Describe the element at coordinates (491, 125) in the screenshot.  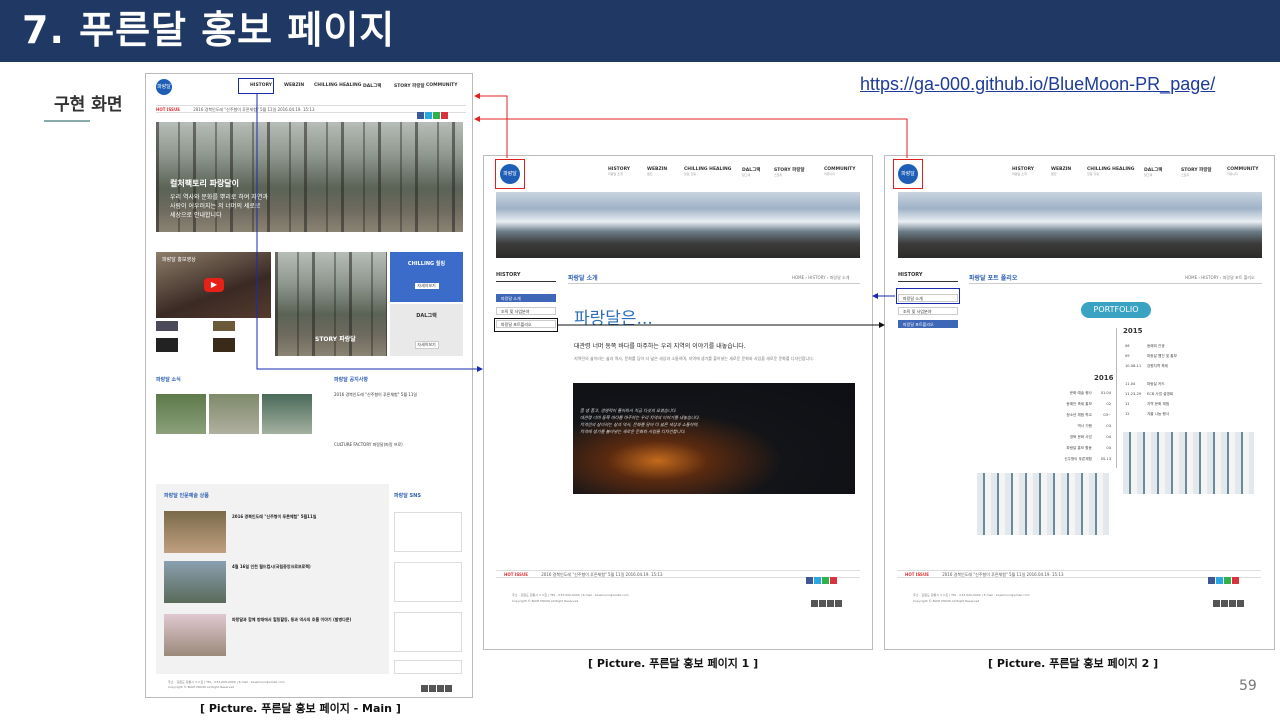
I see `red-arrow-page1` at that location.